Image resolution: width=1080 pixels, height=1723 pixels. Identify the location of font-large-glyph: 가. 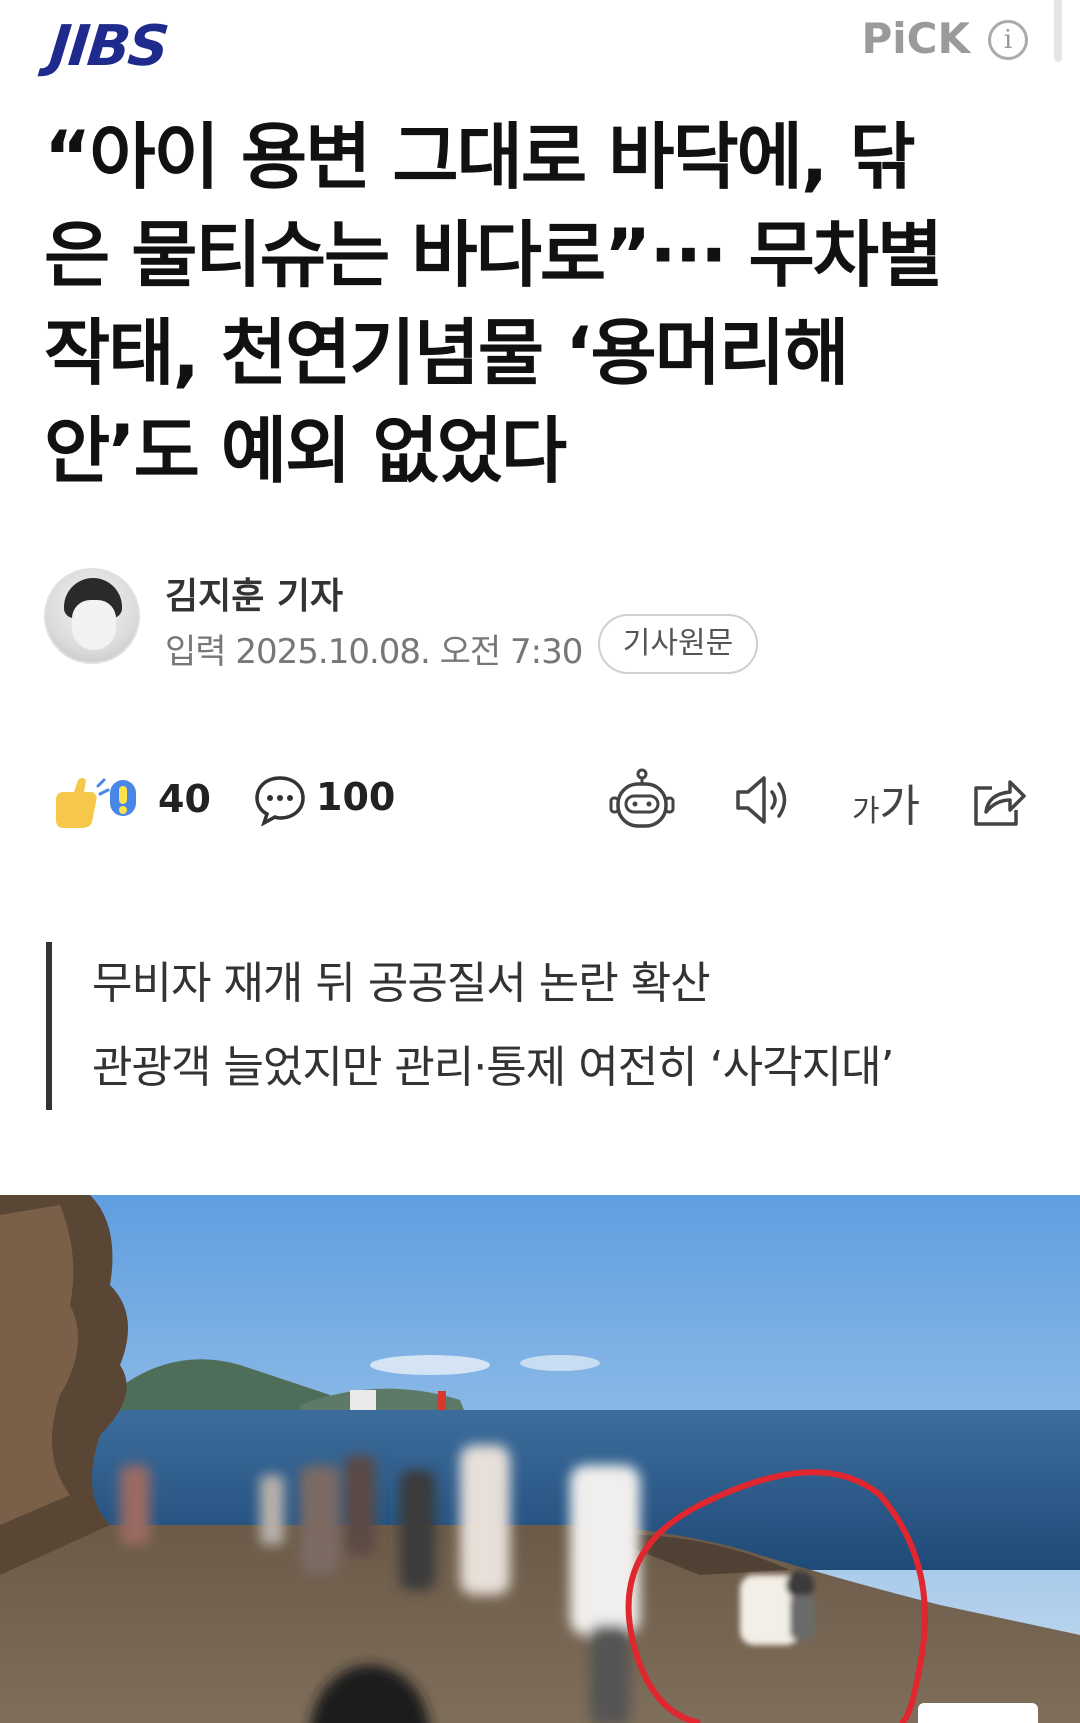
(900, 806).